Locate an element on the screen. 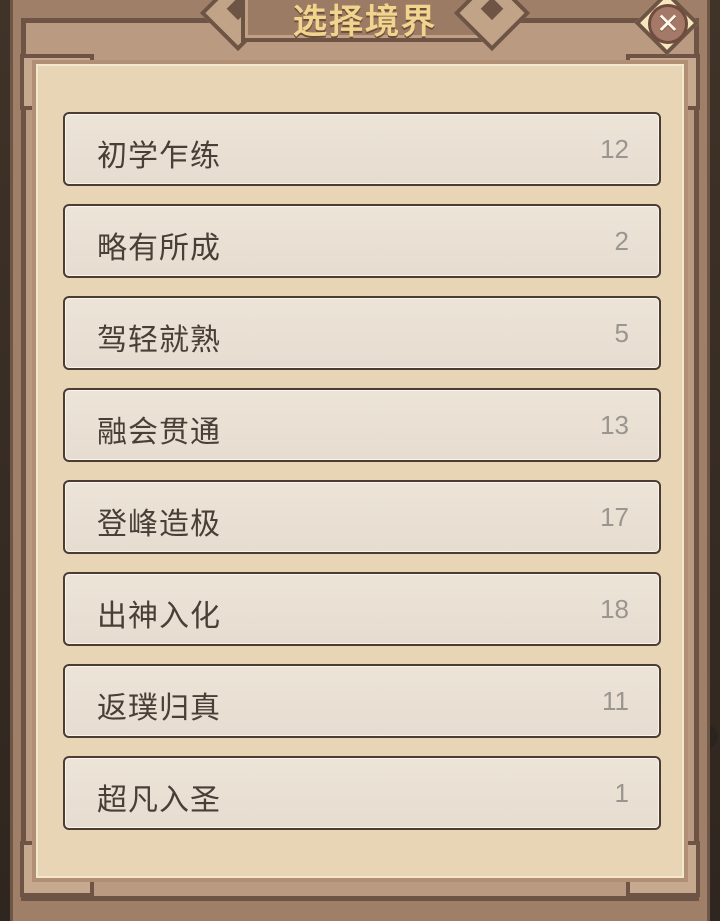 The height and width of the screenshot is (921, 720). title-plaque: 选择境界 is located at coordinates (365, 26).